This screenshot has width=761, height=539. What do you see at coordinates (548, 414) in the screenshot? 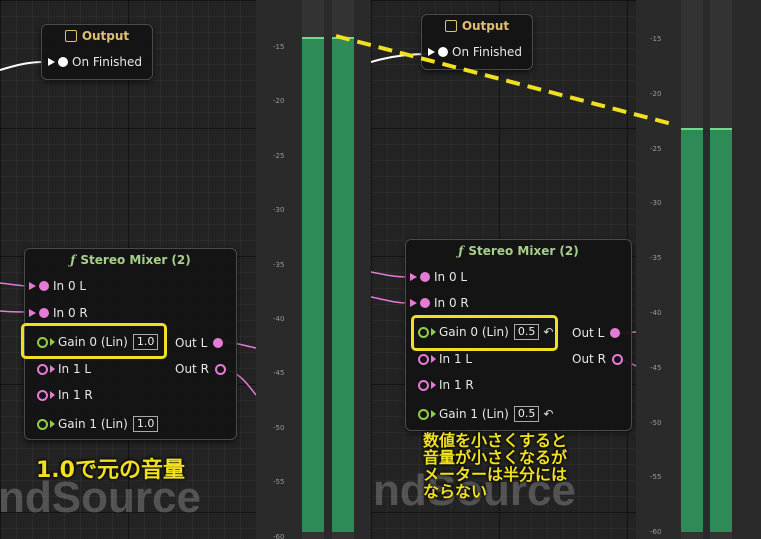
I see `reset-to-default-icon: ↶` at bounding box center [548, 414].